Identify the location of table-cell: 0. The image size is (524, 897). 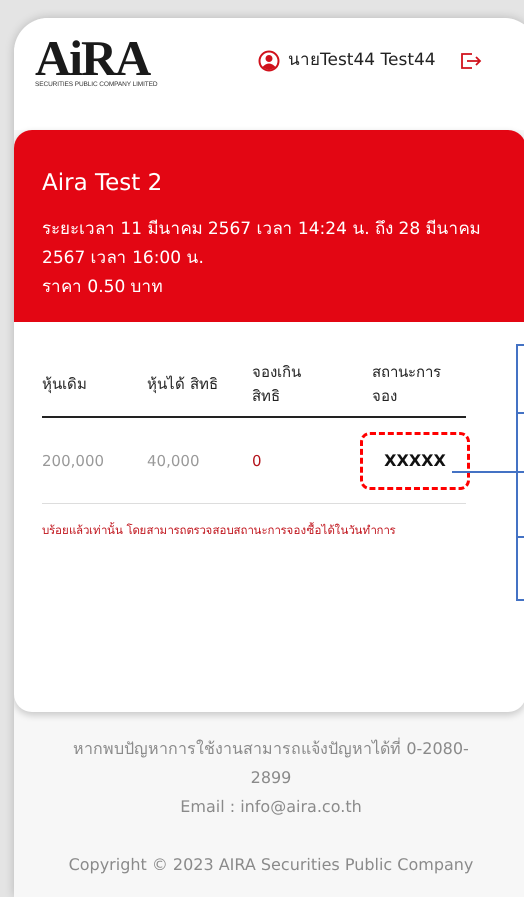
(257, 461).